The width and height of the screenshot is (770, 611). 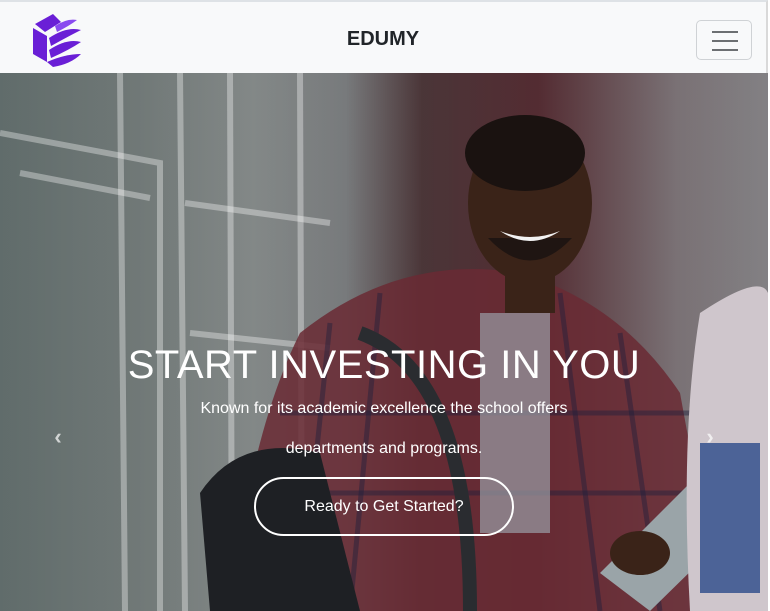 What do you see at coordinates (724, 40) in the screenshot?
I see `navbar-toggle-button` at bounding box center [724, 40].